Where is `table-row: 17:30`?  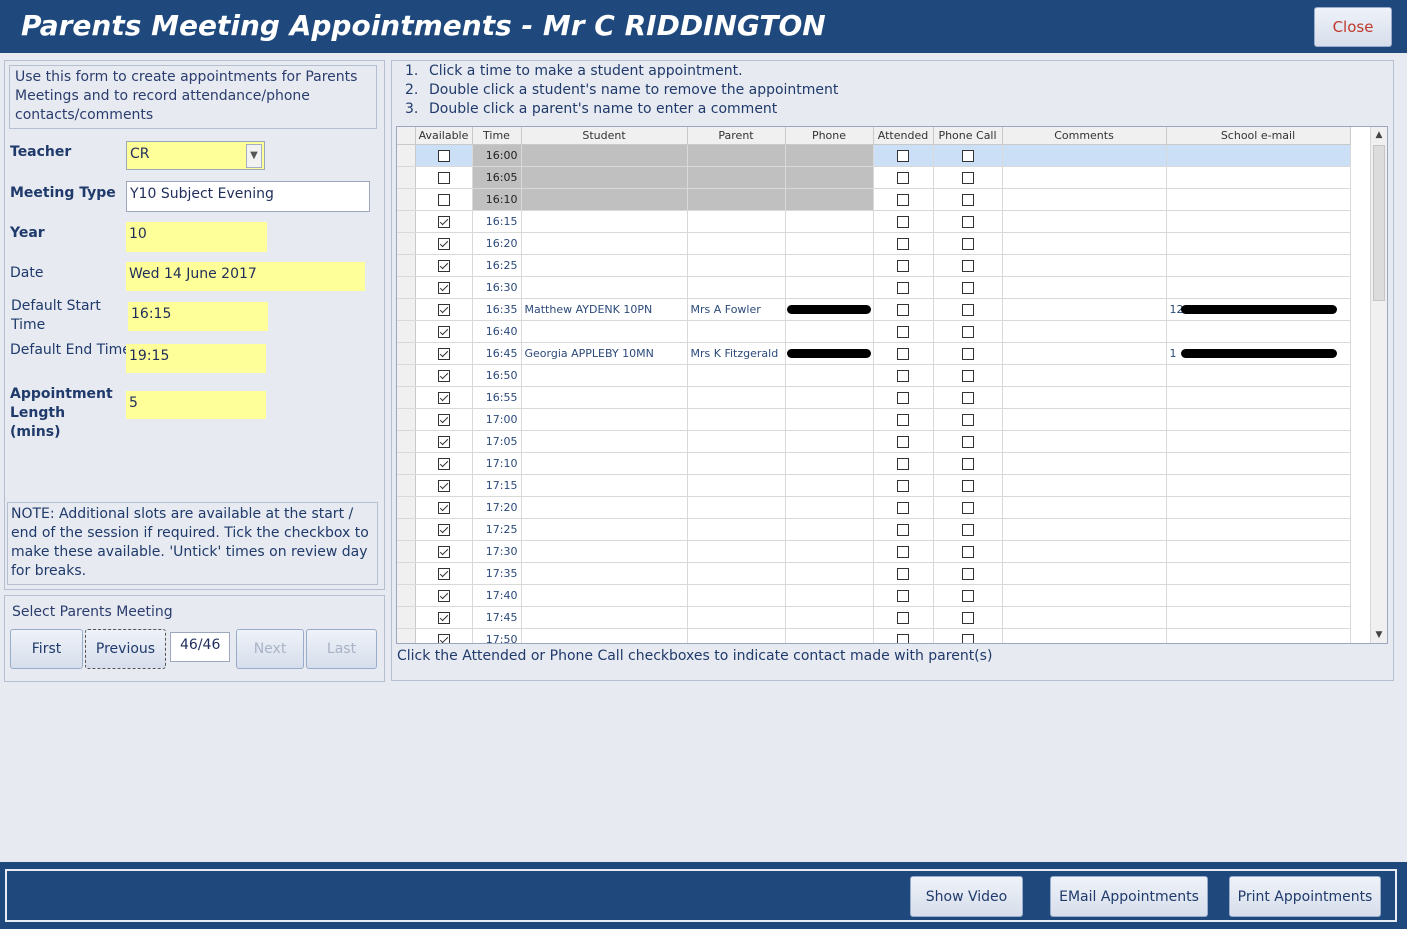 table-row: 17:30 is located at coordinates (874, 551).